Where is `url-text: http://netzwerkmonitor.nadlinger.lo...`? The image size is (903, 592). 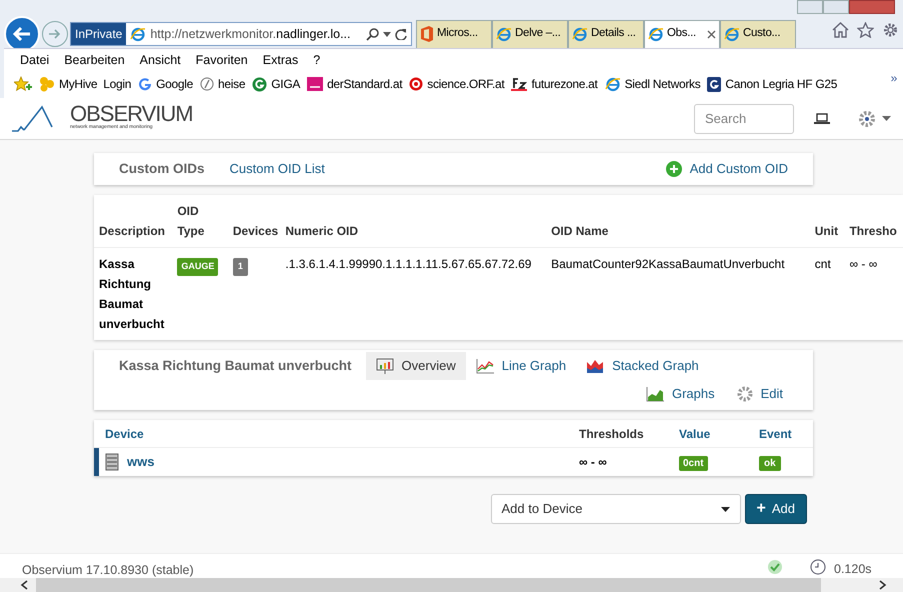
url-text: http://netzwerkmonitor.nadlinger.lo... is located at coordinates (250, 34).